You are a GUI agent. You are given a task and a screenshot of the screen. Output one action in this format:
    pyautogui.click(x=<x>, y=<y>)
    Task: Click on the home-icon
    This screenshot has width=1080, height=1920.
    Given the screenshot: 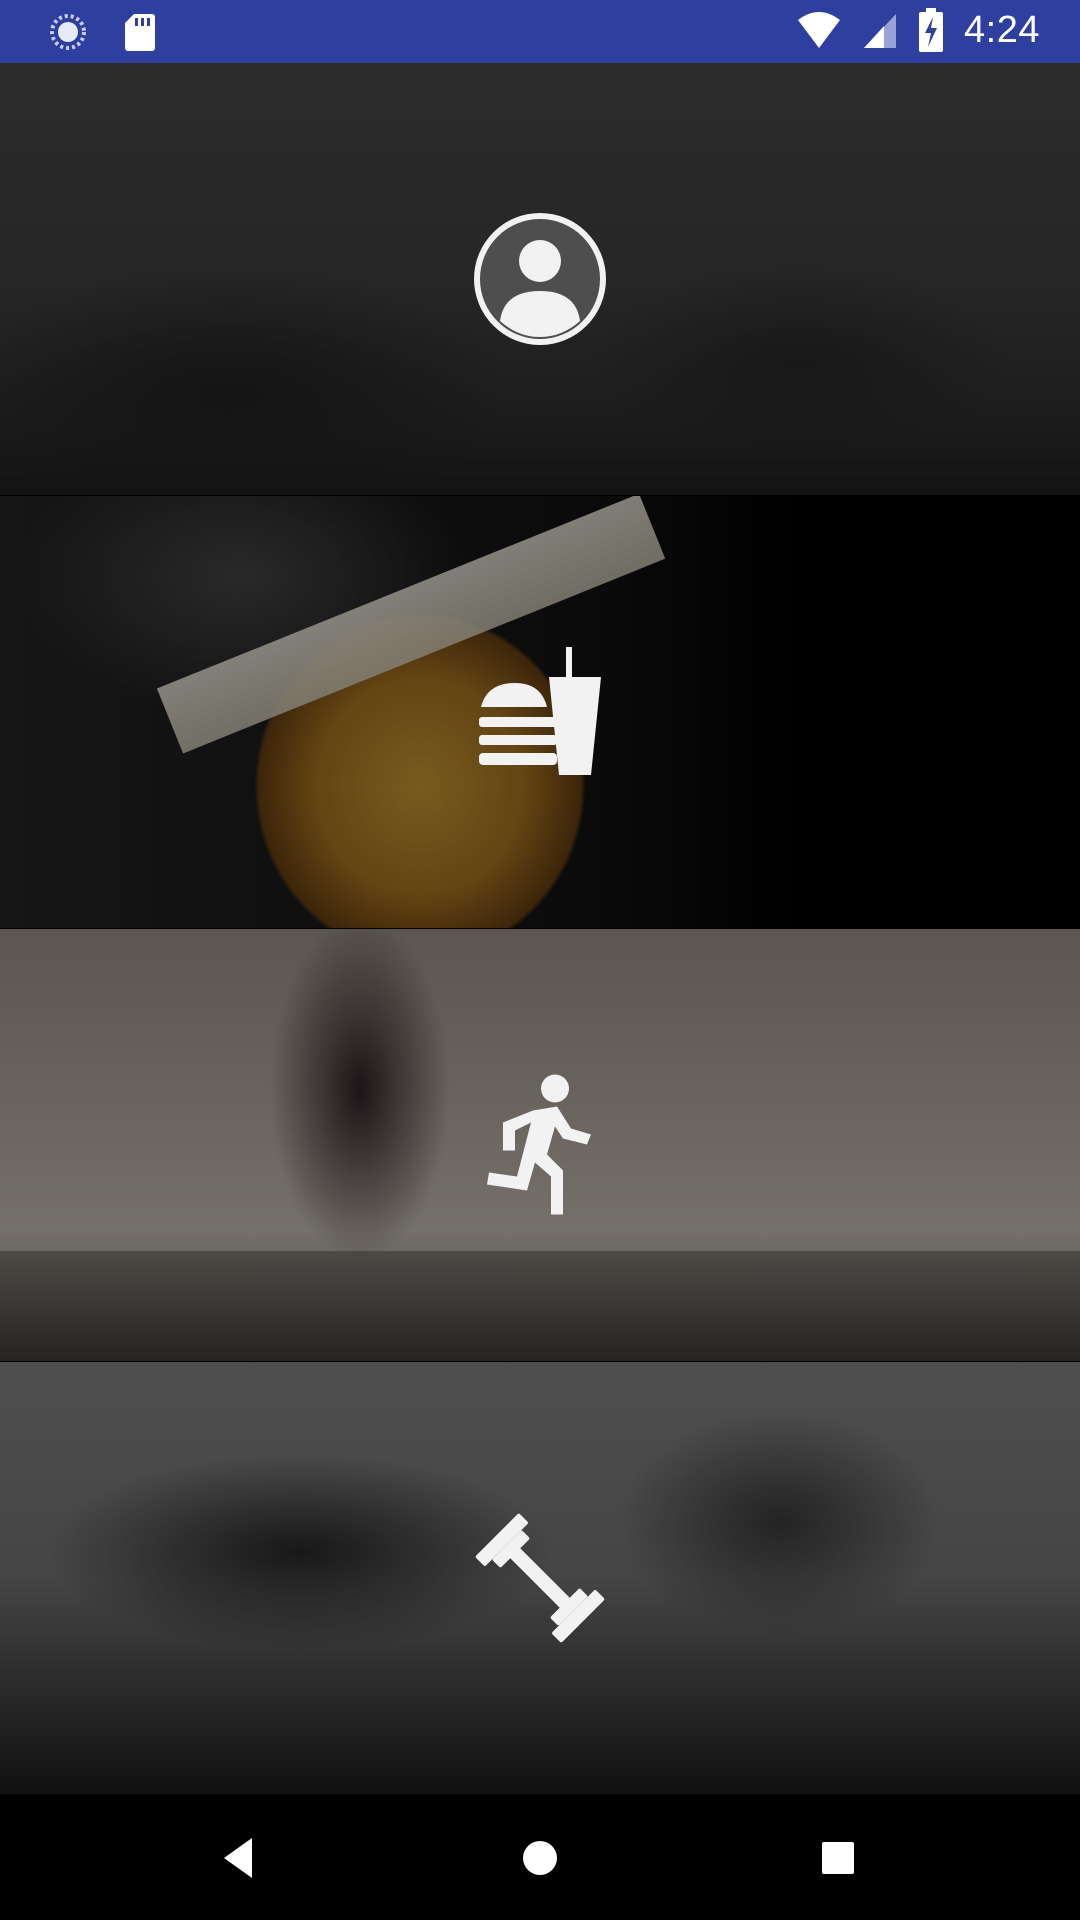 What is the action you would take?
    pyautogui.click(x=540, y=1858)
    